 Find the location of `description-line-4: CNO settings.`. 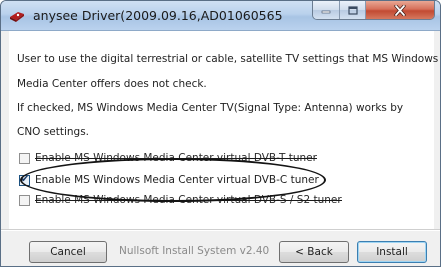

description-line-4: CNO settings. is located at coordinates (53, 132).